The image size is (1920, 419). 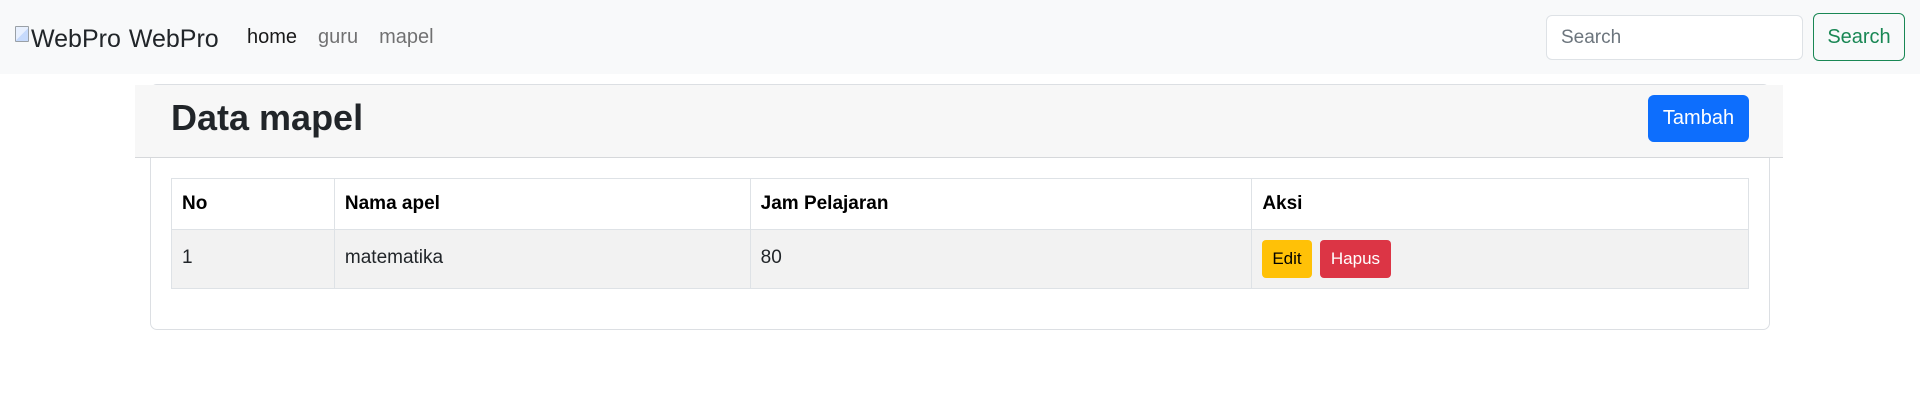 I want to click on navbar-brand: WebPro WebPro, so click(x=117, y=39).